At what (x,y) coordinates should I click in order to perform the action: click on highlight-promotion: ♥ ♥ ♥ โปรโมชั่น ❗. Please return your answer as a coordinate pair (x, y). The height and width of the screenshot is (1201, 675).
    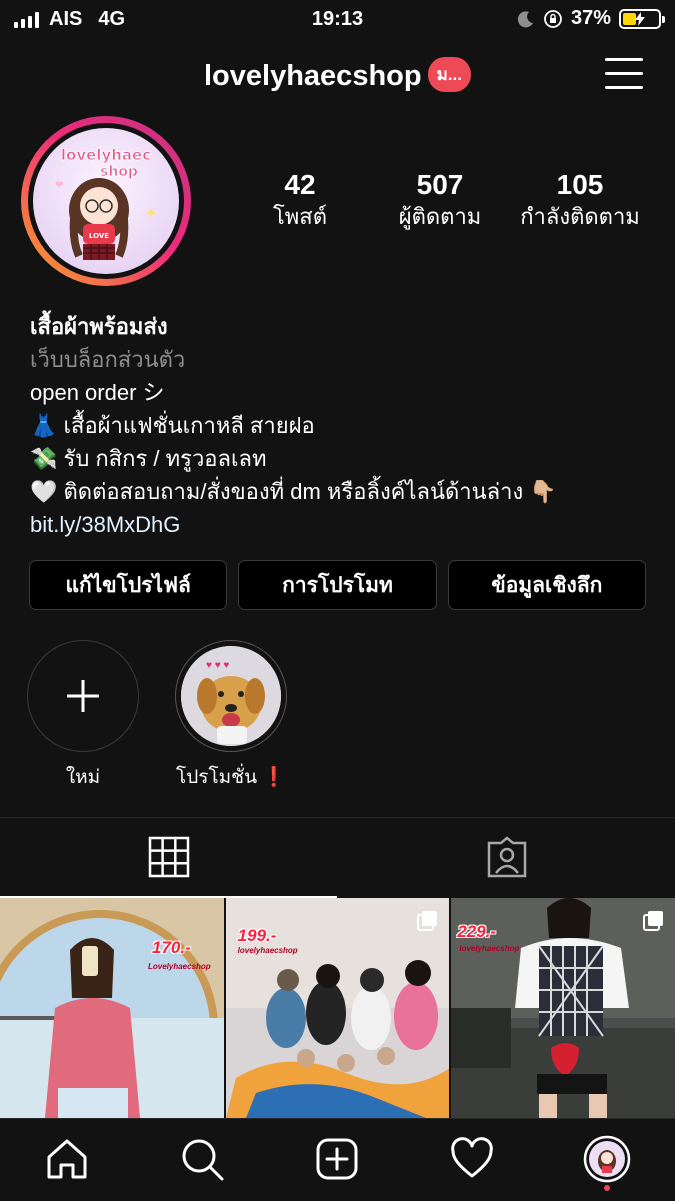
    Looking at the image, I should click on (231, 716).